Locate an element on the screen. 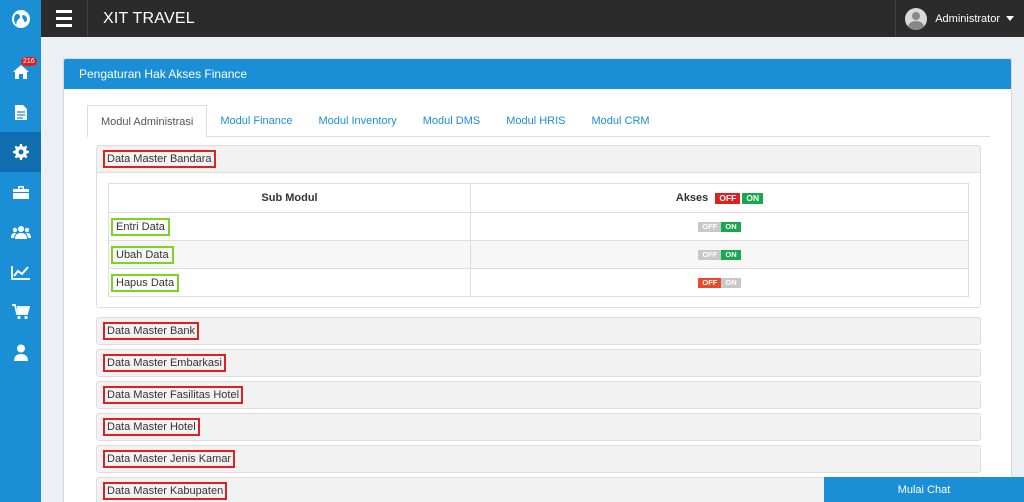 The image size is (1024, 502). sidebar-item-documents is located at coordinates (20, 112).